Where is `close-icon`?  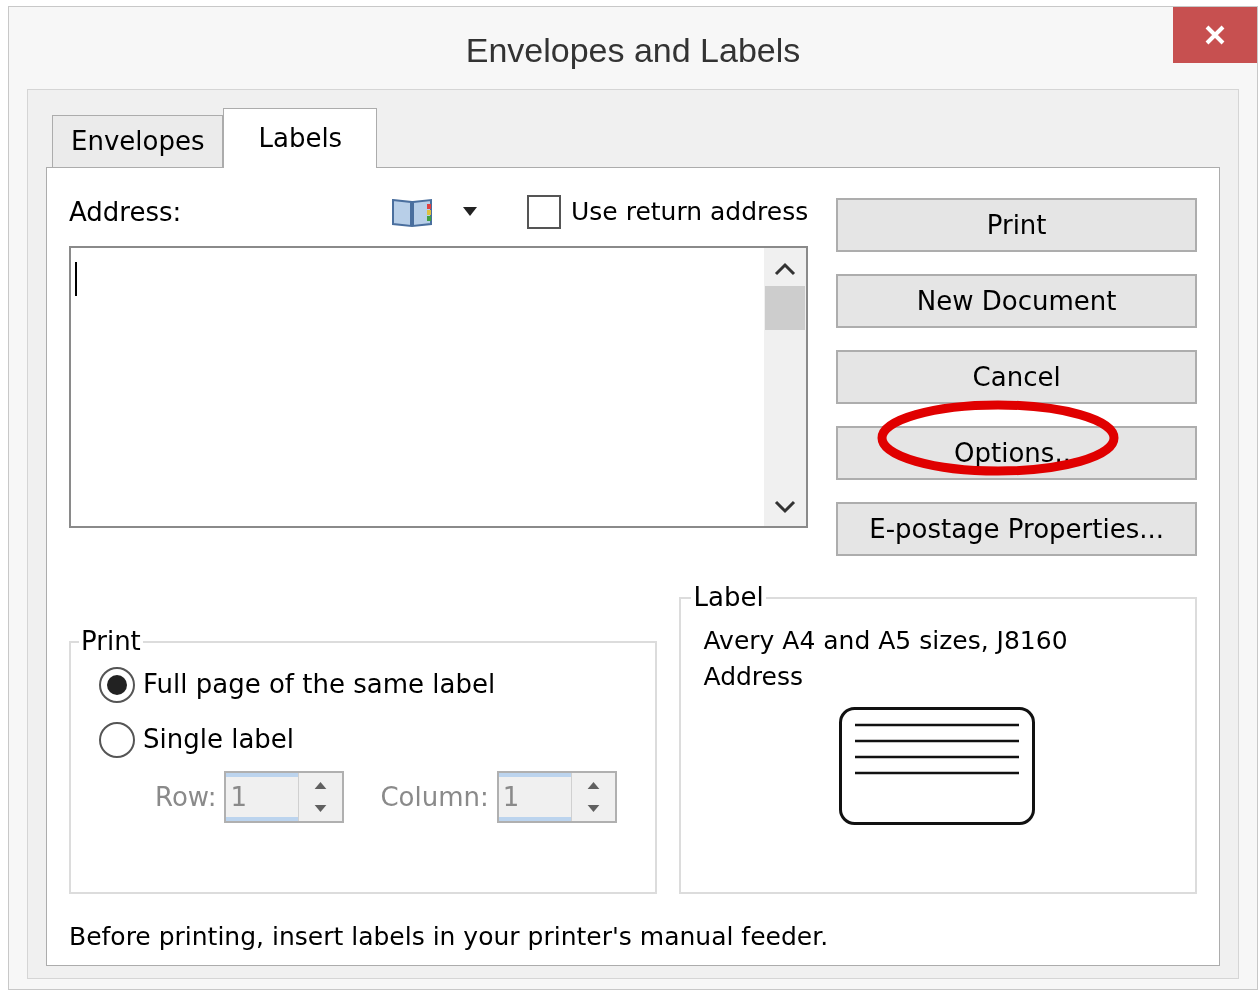
close-icon is located at coordinates (1215, 35).